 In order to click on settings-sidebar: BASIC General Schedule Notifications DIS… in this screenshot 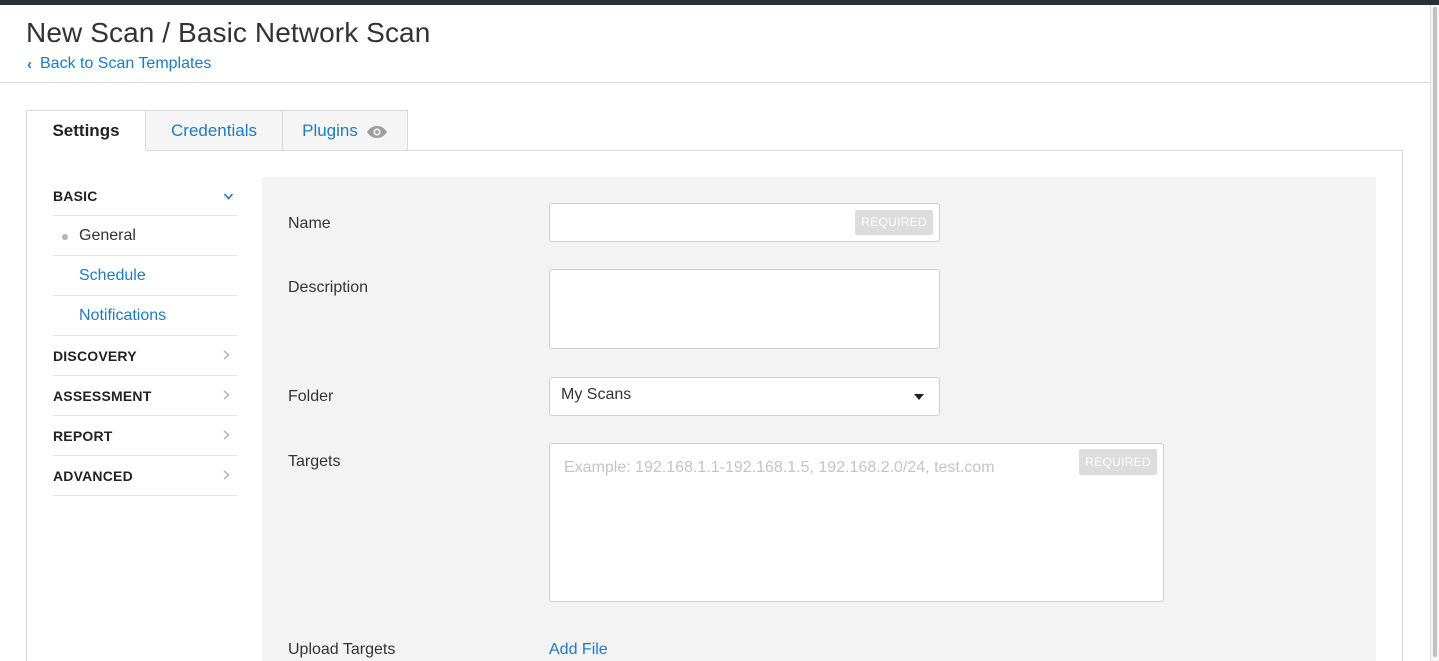, I will do `click(145, 336)`.